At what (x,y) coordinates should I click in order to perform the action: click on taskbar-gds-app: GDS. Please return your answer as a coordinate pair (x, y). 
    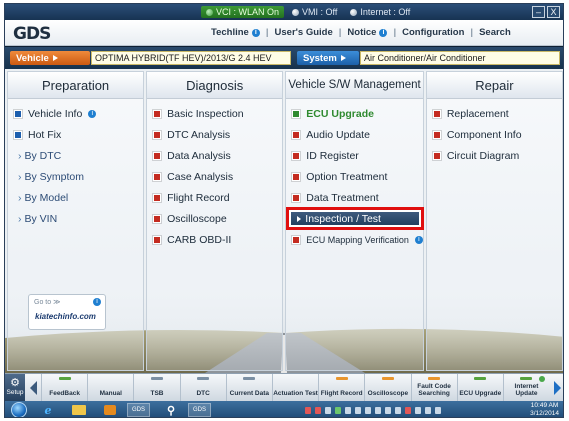
    Looking at the image, I should click on (139, 410).